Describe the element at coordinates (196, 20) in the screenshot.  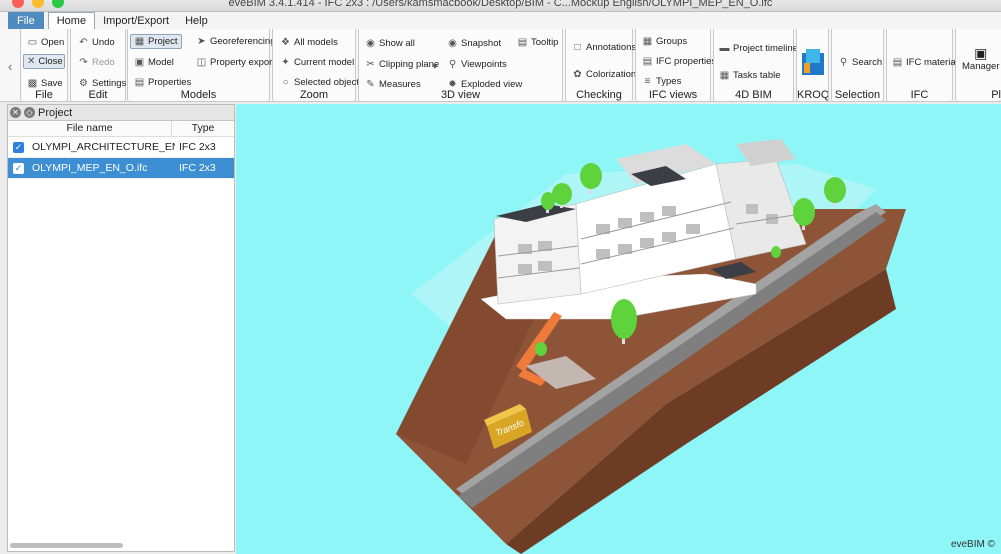
I see `menu-help: Help` at that location.